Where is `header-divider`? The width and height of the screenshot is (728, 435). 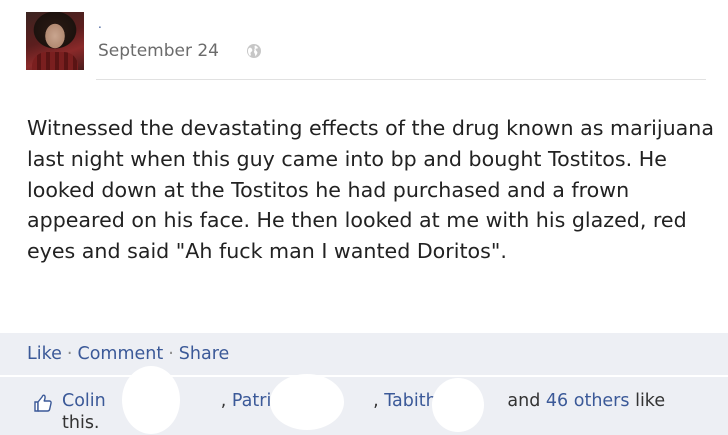 header-divider is located at coordinates (401, 79).